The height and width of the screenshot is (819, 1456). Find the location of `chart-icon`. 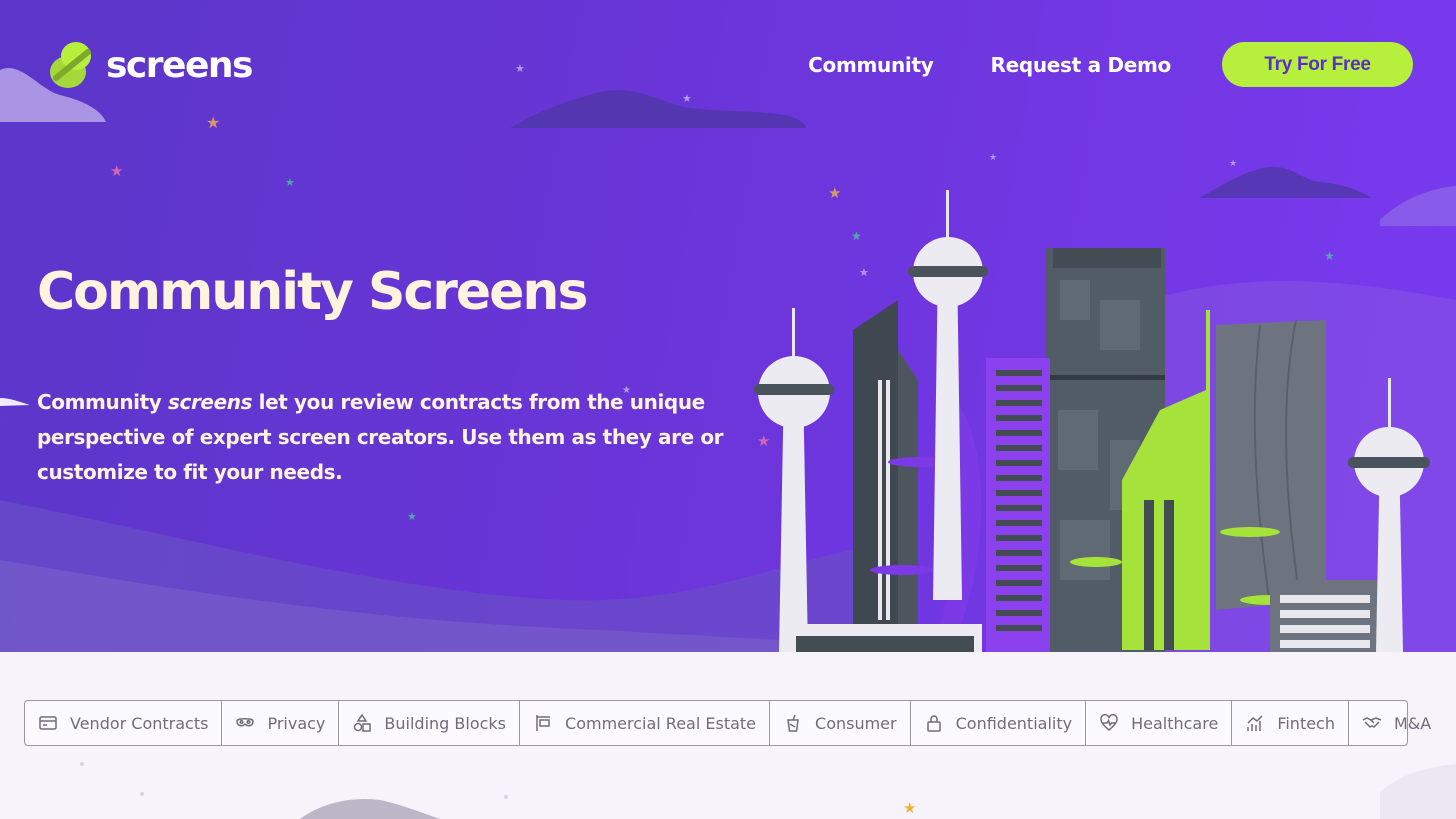

chart-icon is located at coordinates (1255, 723).